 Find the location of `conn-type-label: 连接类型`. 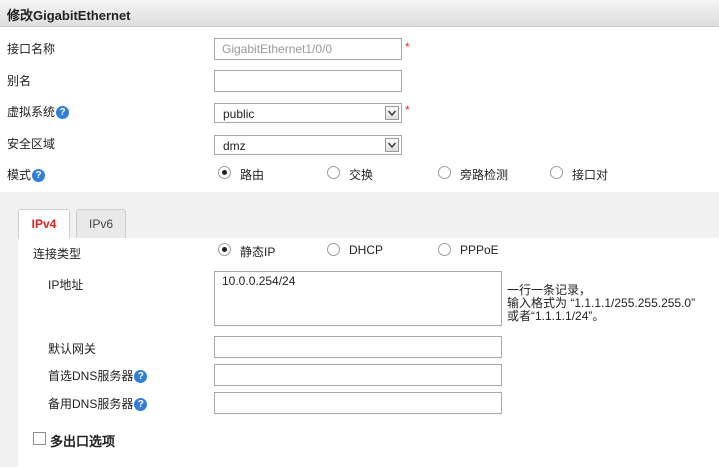

conn-type-label: 连接类型 is located at coordinates (57, 254).